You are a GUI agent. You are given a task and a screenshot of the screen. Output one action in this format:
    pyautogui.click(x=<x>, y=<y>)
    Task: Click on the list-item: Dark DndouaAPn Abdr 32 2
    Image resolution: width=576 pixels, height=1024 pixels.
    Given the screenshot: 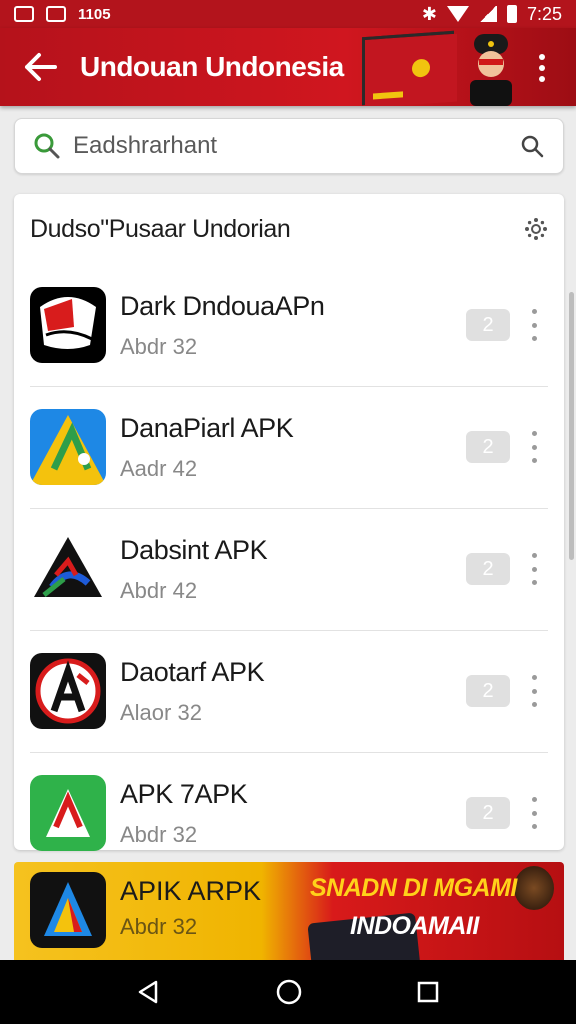 What is the action you would take?
    pyautogui.click(x=289, y=325)
    